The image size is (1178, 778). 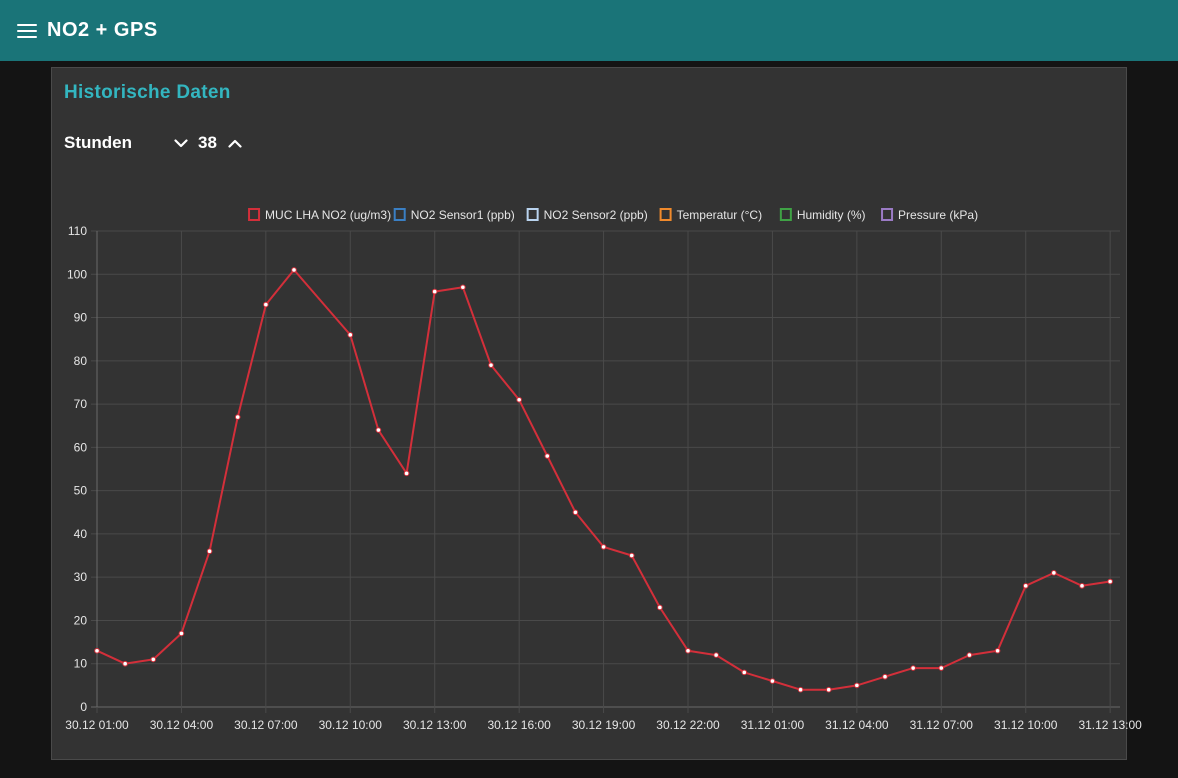 I want to click on y-tick-label: 30, so click(x=81, y=577).